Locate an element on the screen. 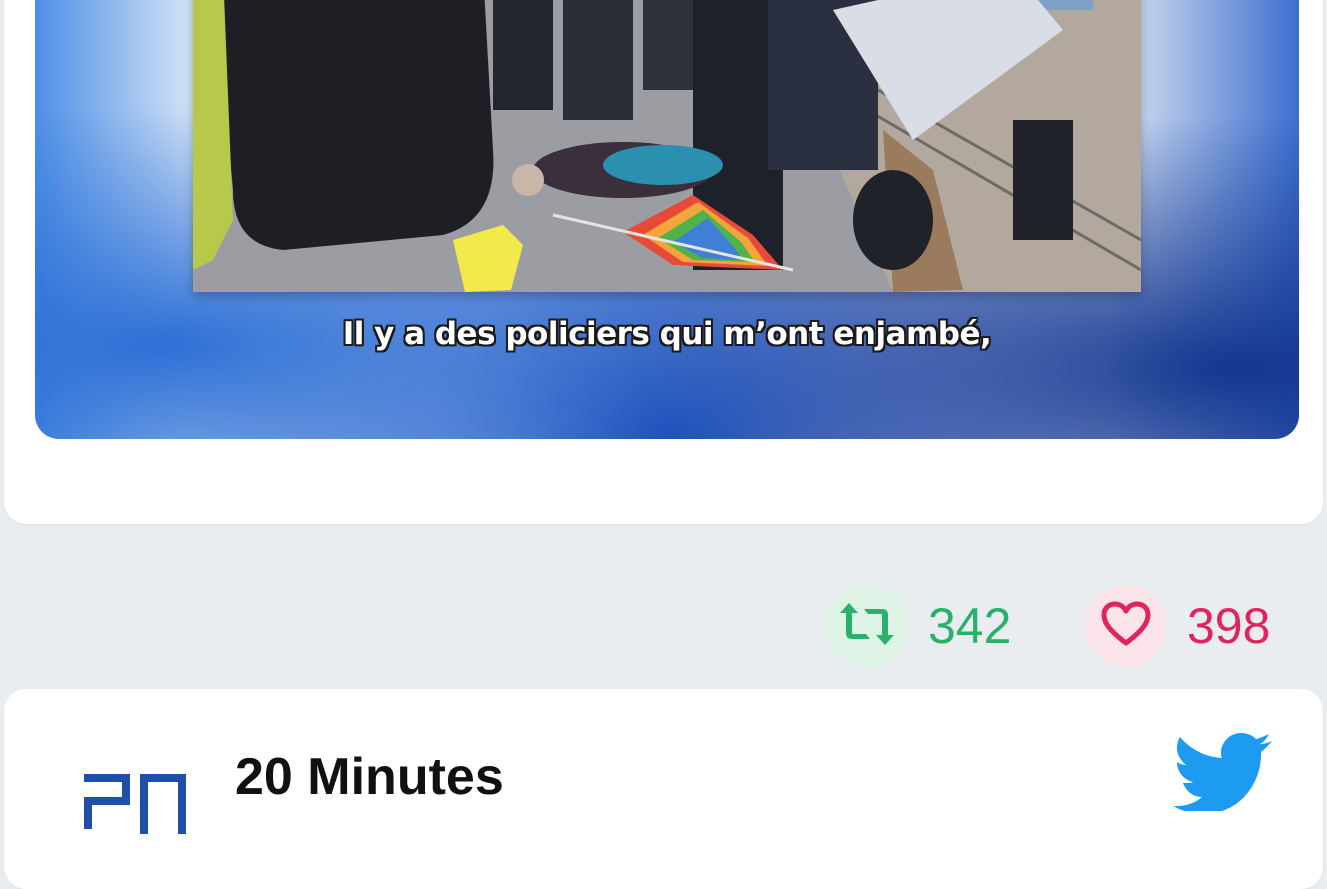 Image resolution: width=1327 pixels, height=889 pixels. video-caption: Il y a des policiers qui m’ont enjambé, is located at coordinates (667, 334).